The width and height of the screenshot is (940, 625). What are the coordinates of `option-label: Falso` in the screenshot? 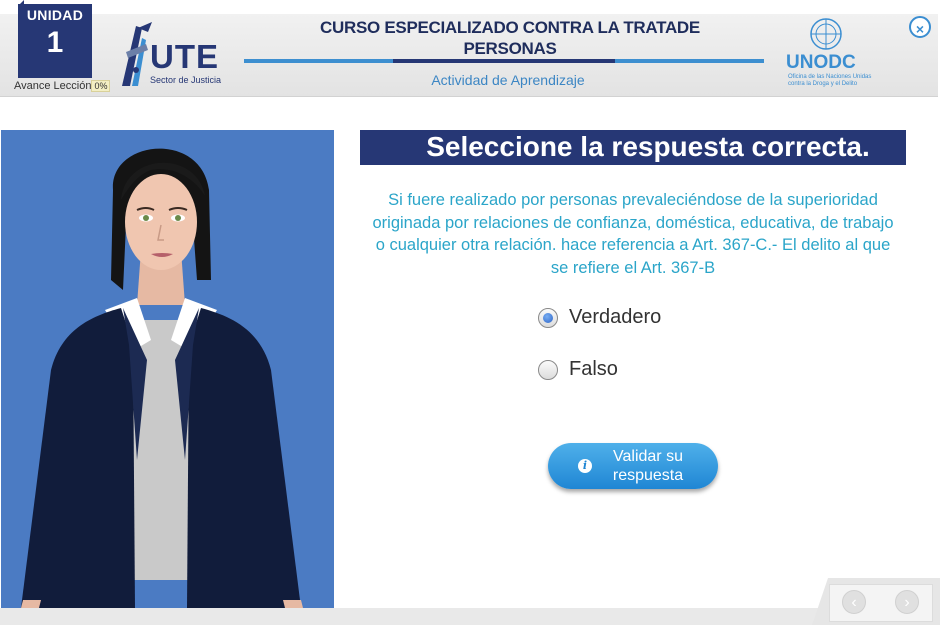 It's located at (593, 369).